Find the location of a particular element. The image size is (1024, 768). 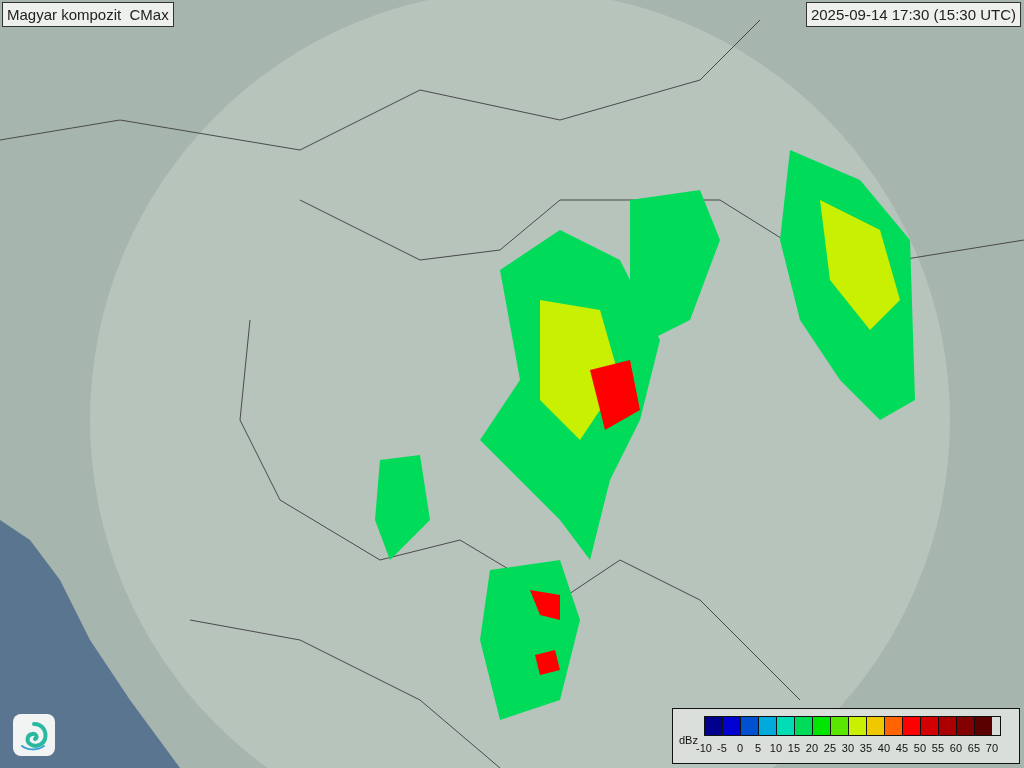

tick-label: 55 is located at coordinates (938, 748).